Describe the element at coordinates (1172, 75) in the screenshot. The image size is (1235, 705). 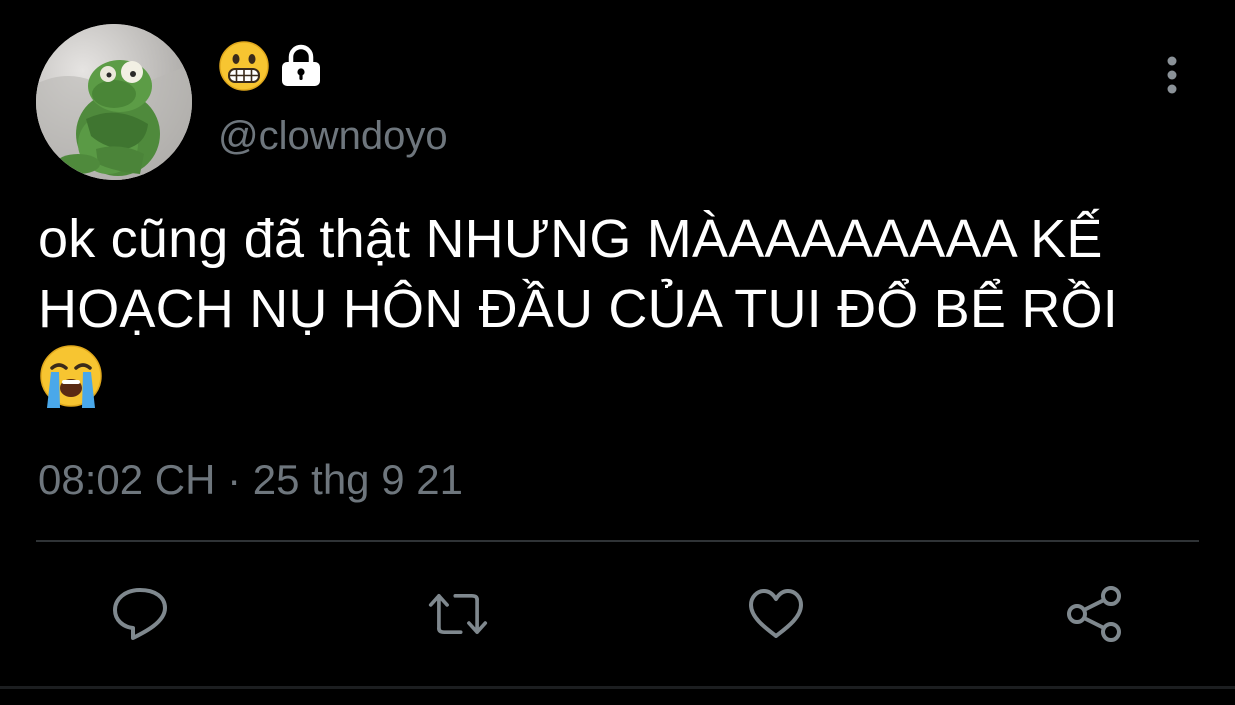
I see `more-options-icon` at that location.